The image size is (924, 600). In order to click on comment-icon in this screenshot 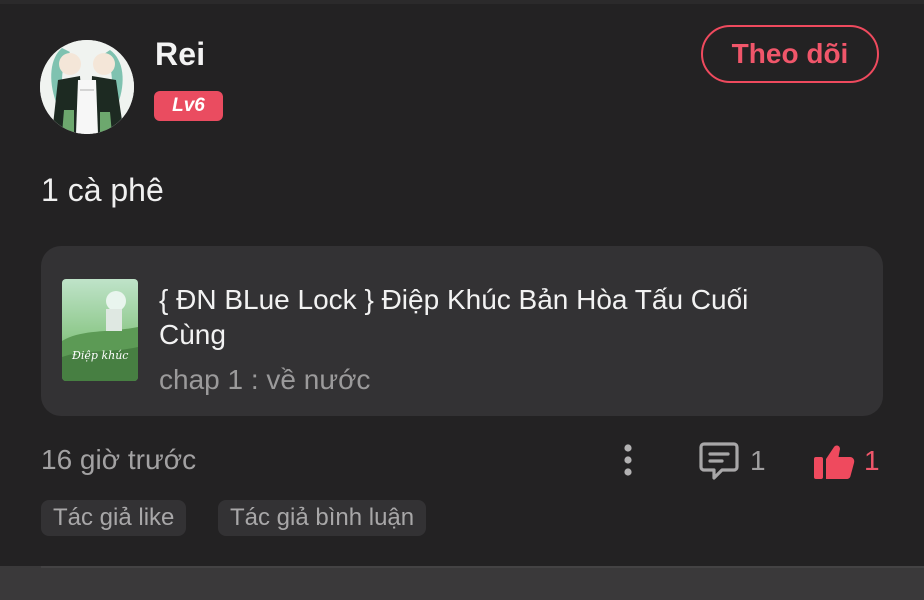, I will do `click(719, 461)`.